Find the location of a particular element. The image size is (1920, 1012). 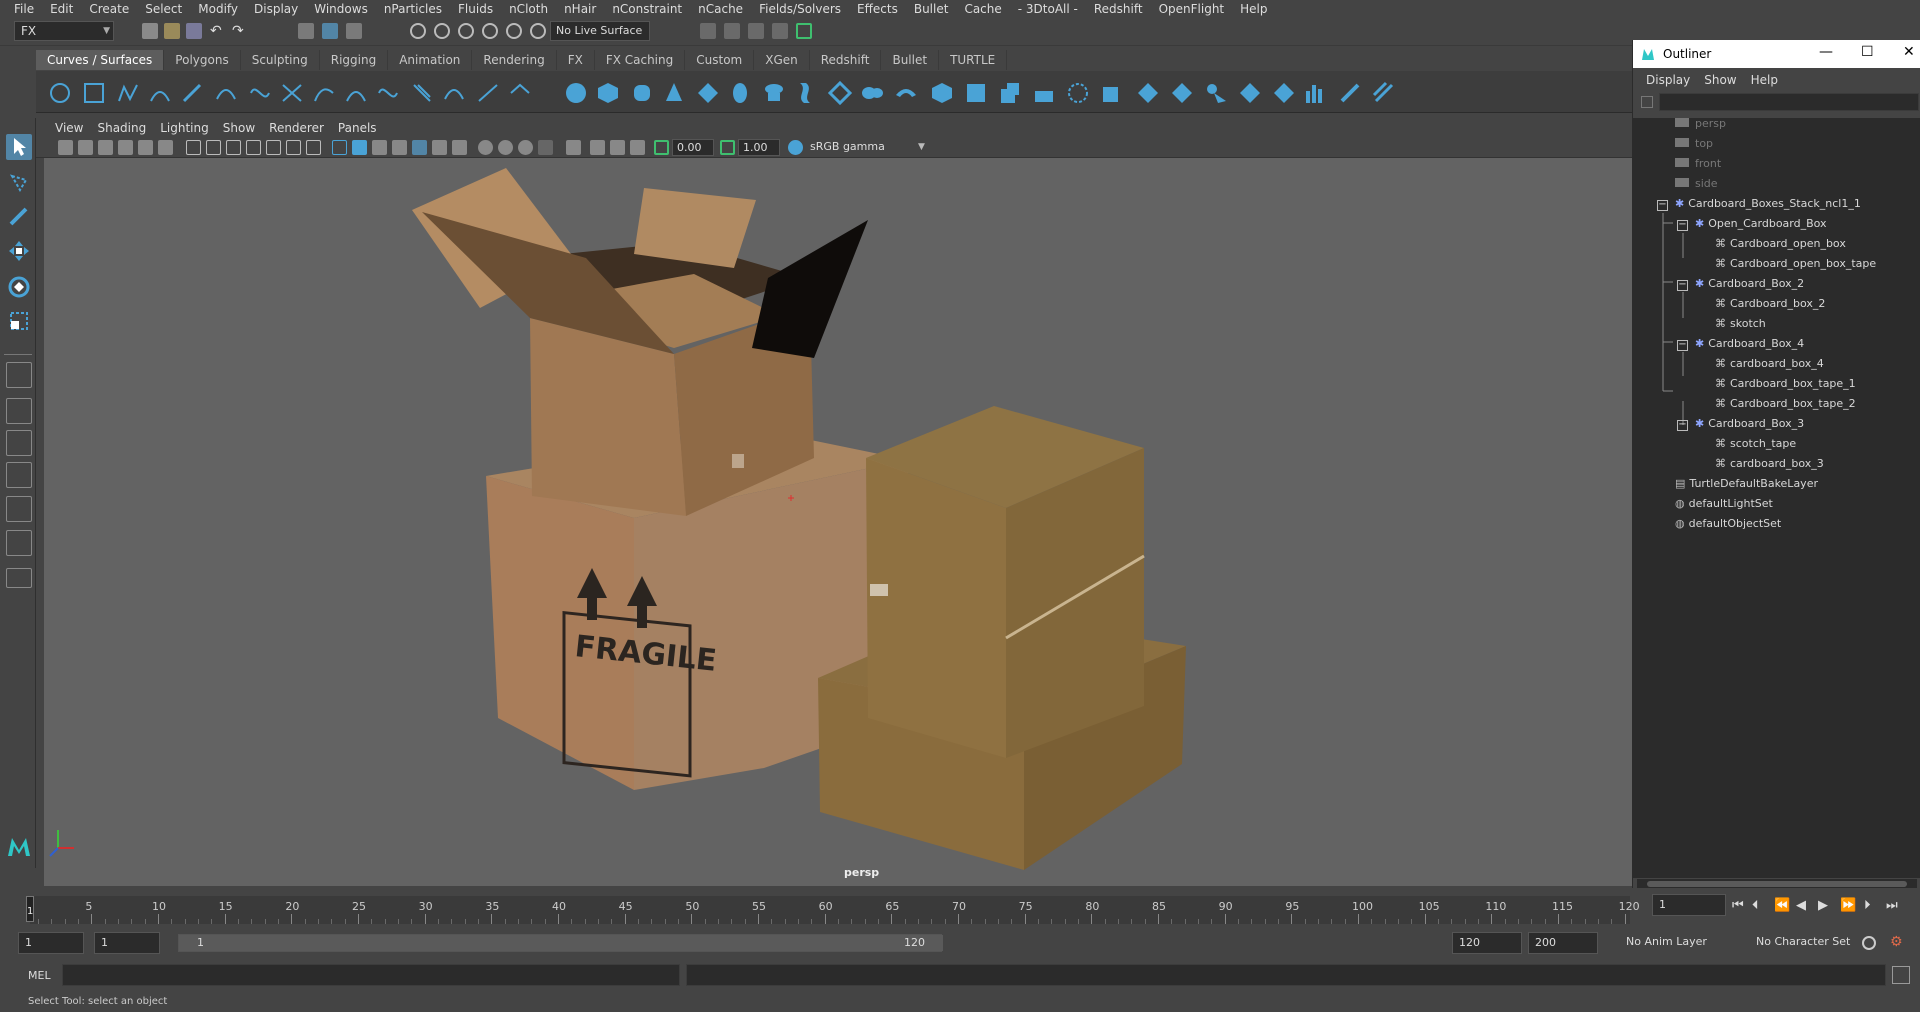

outliner-item-box4-tape1: ⌘ Cardboard_box_tape_1 is located at coordinates (1785, 384).